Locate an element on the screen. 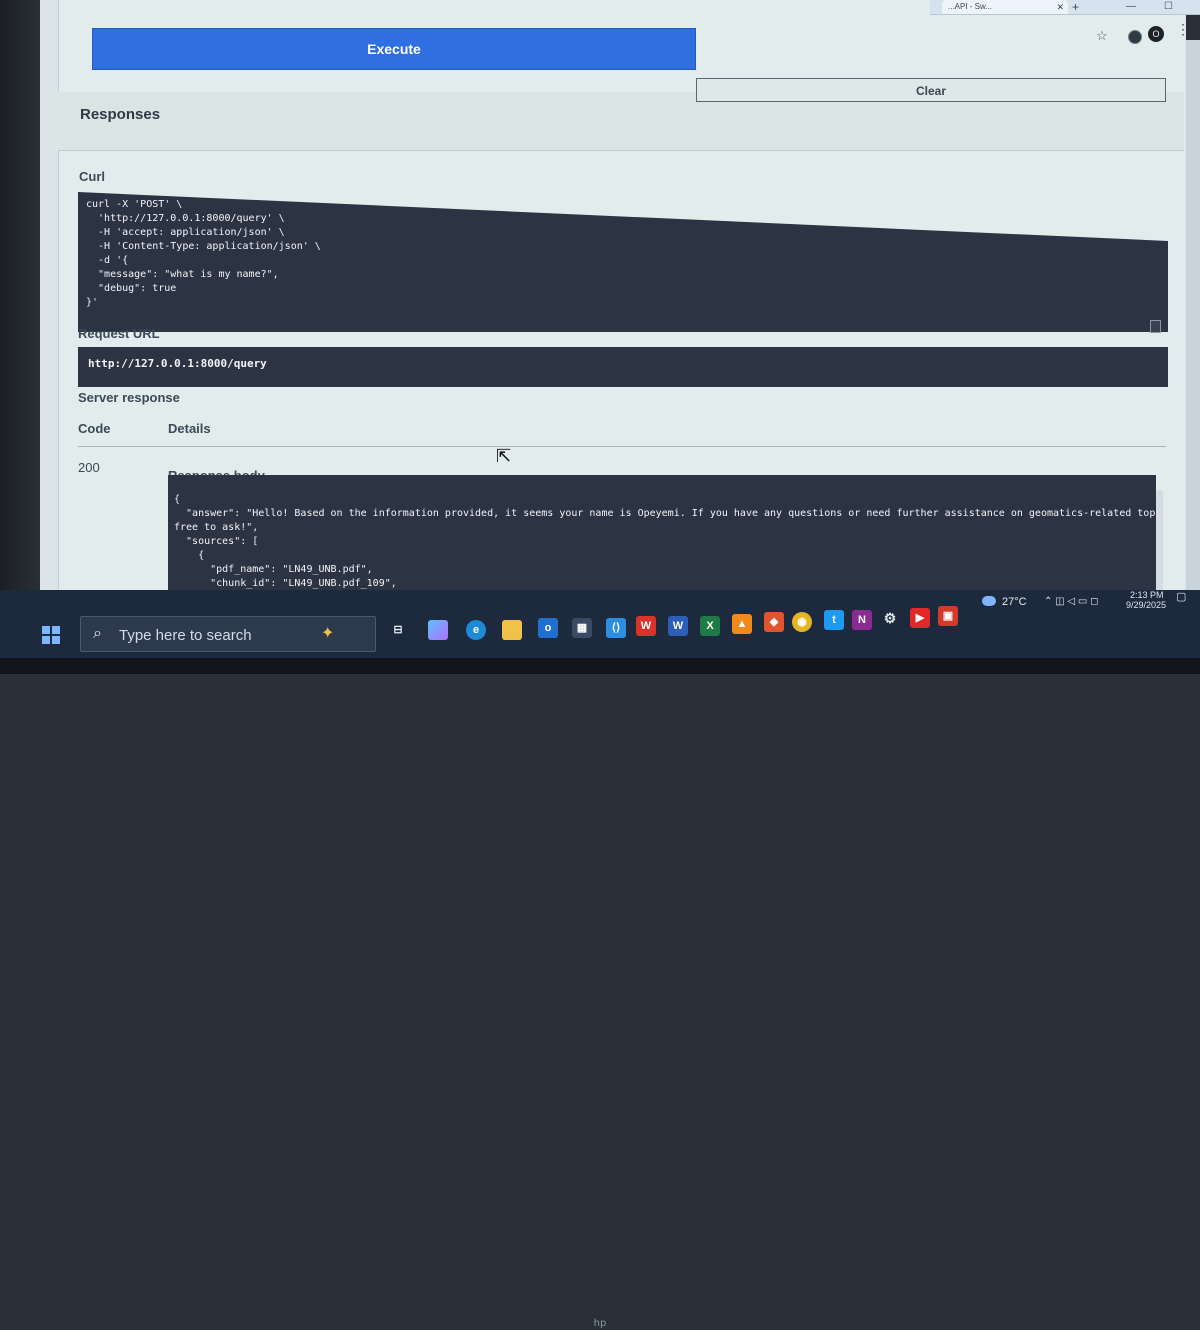 Image resolution: width=1200 pixels, height=1330 pixels. onenote-icon: N is located at coordinates (862, 620).